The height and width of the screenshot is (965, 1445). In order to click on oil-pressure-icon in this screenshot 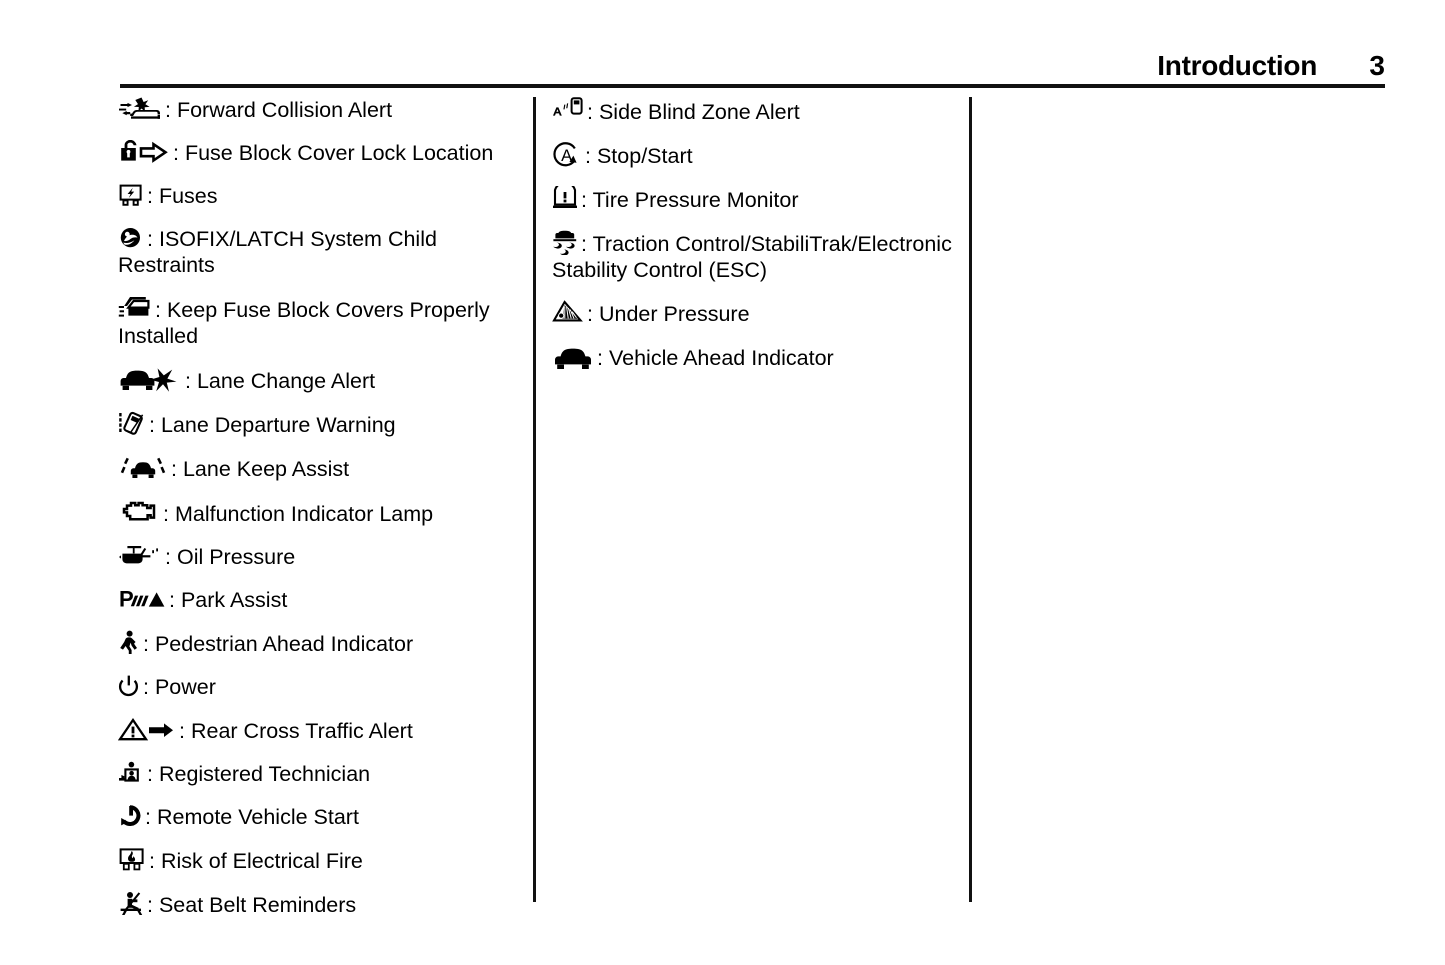, I will do `click(140, 556)`.